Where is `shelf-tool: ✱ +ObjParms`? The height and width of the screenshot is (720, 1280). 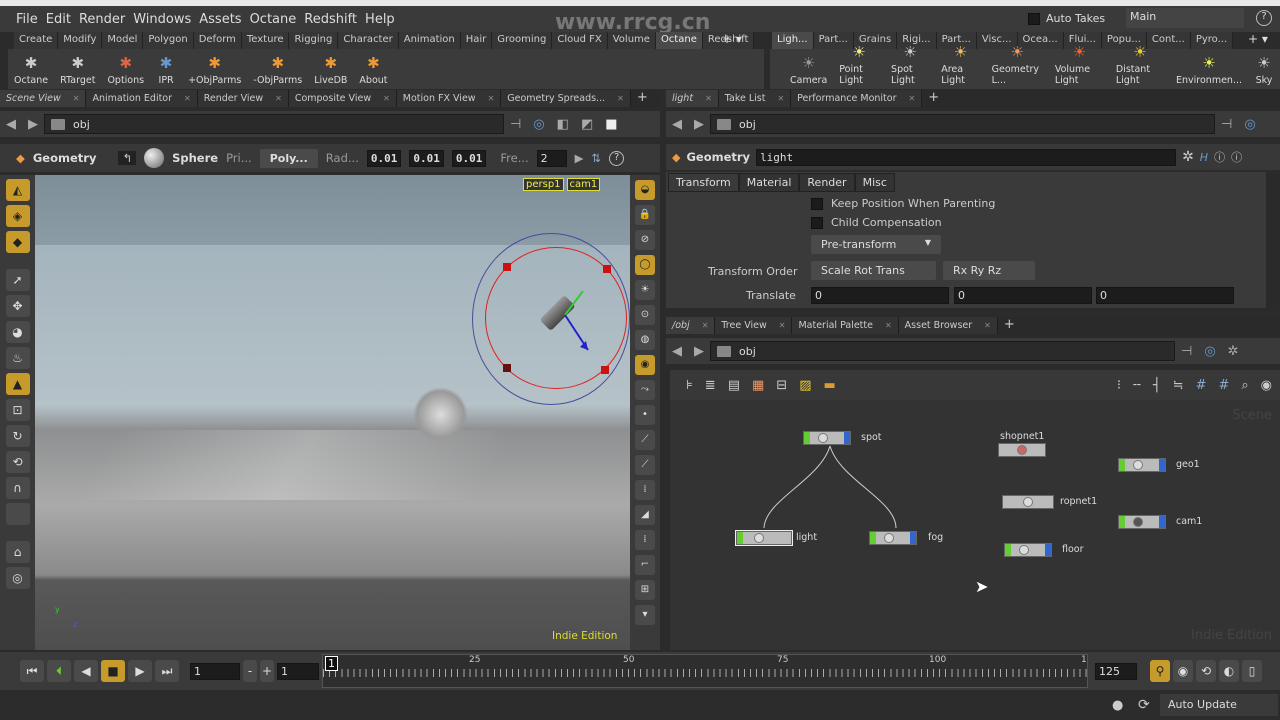
shelf-tool: ✱ +ObjParms is located at coordinates (214, 69).